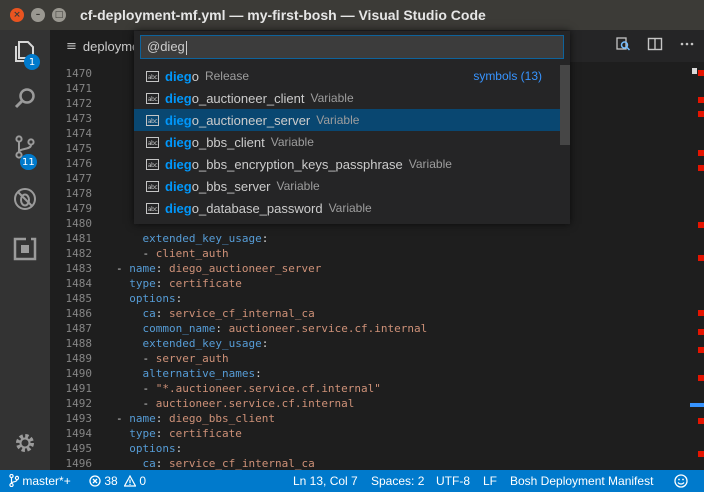  What do you see at coordinates (38, 15) in the screenshot?
I see `minimize-window-button: –` at bounding box center [38, 15].